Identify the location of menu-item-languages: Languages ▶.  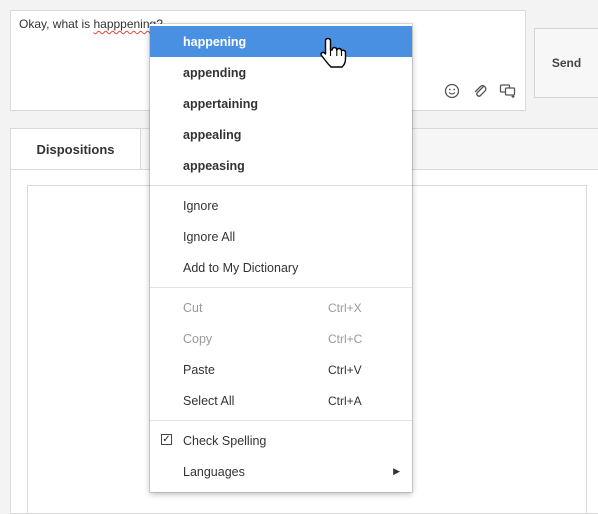
(281, 471).